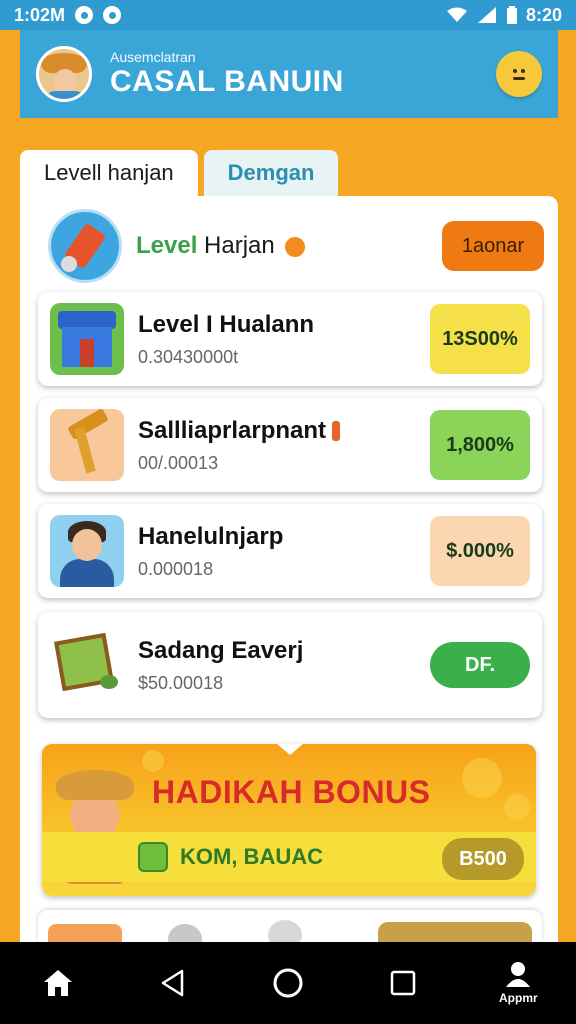 This screenshot has height=1024, width=576. I want to click on back-icon, so click(172, 983).